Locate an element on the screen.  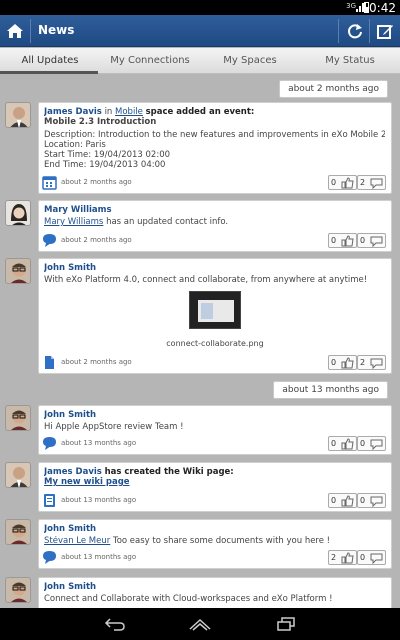
recent-apps-button is located at coordinates (286, 624).